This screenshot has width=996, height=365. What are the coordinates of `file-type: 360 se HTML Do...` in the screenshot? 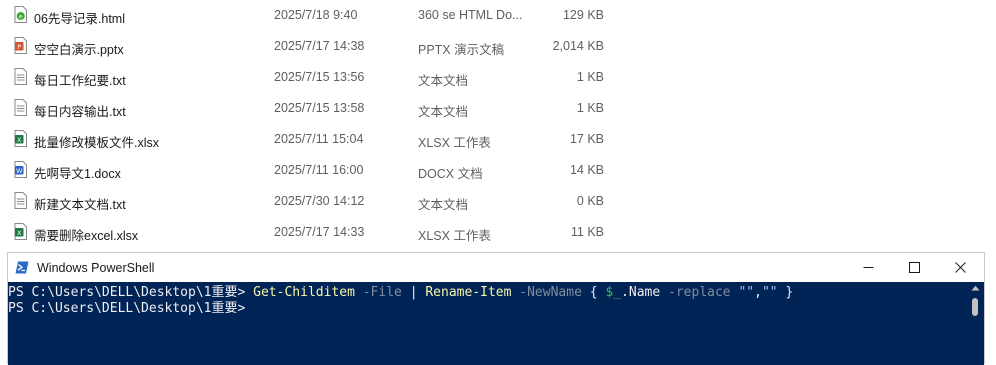 It's located at (470, 15).